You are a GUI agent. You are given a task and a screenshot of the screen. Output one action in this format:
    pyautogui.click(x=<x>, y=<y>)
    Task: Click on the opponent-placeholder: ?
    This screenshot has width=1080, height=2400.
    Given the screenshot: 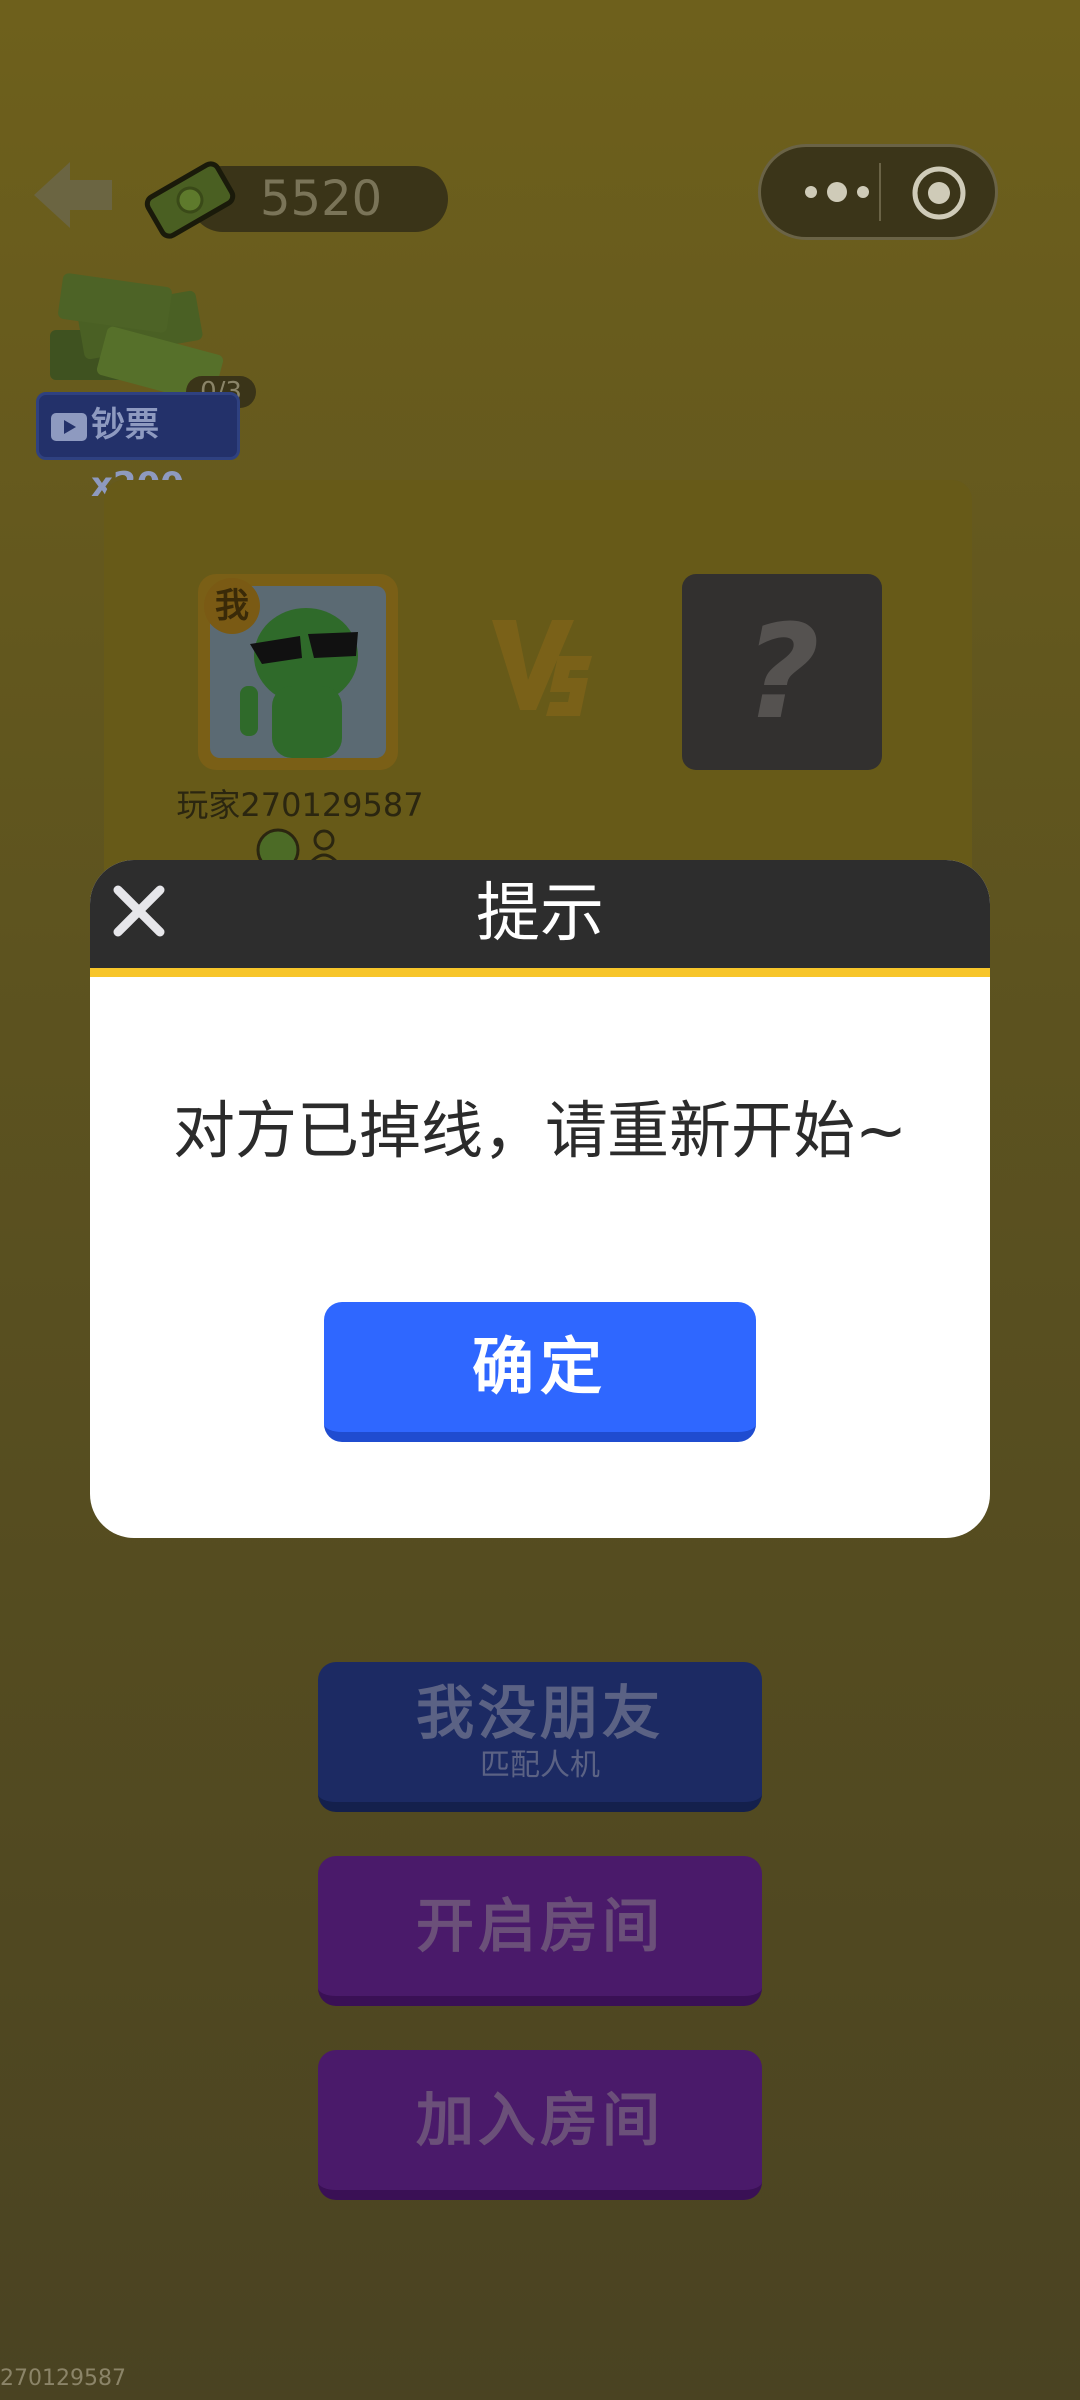 What is the action you would take?
    pyautogui.click(x=782, y=672)
    